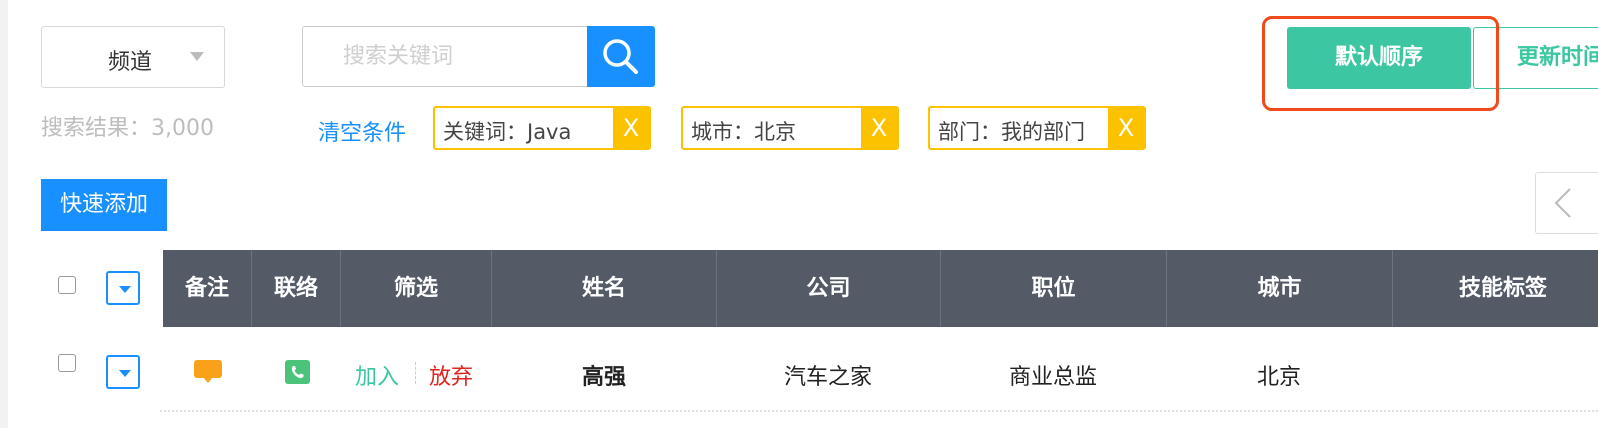 The image size is (1598, 428). I want to click on select-all-checkbox, so click(67, 285).